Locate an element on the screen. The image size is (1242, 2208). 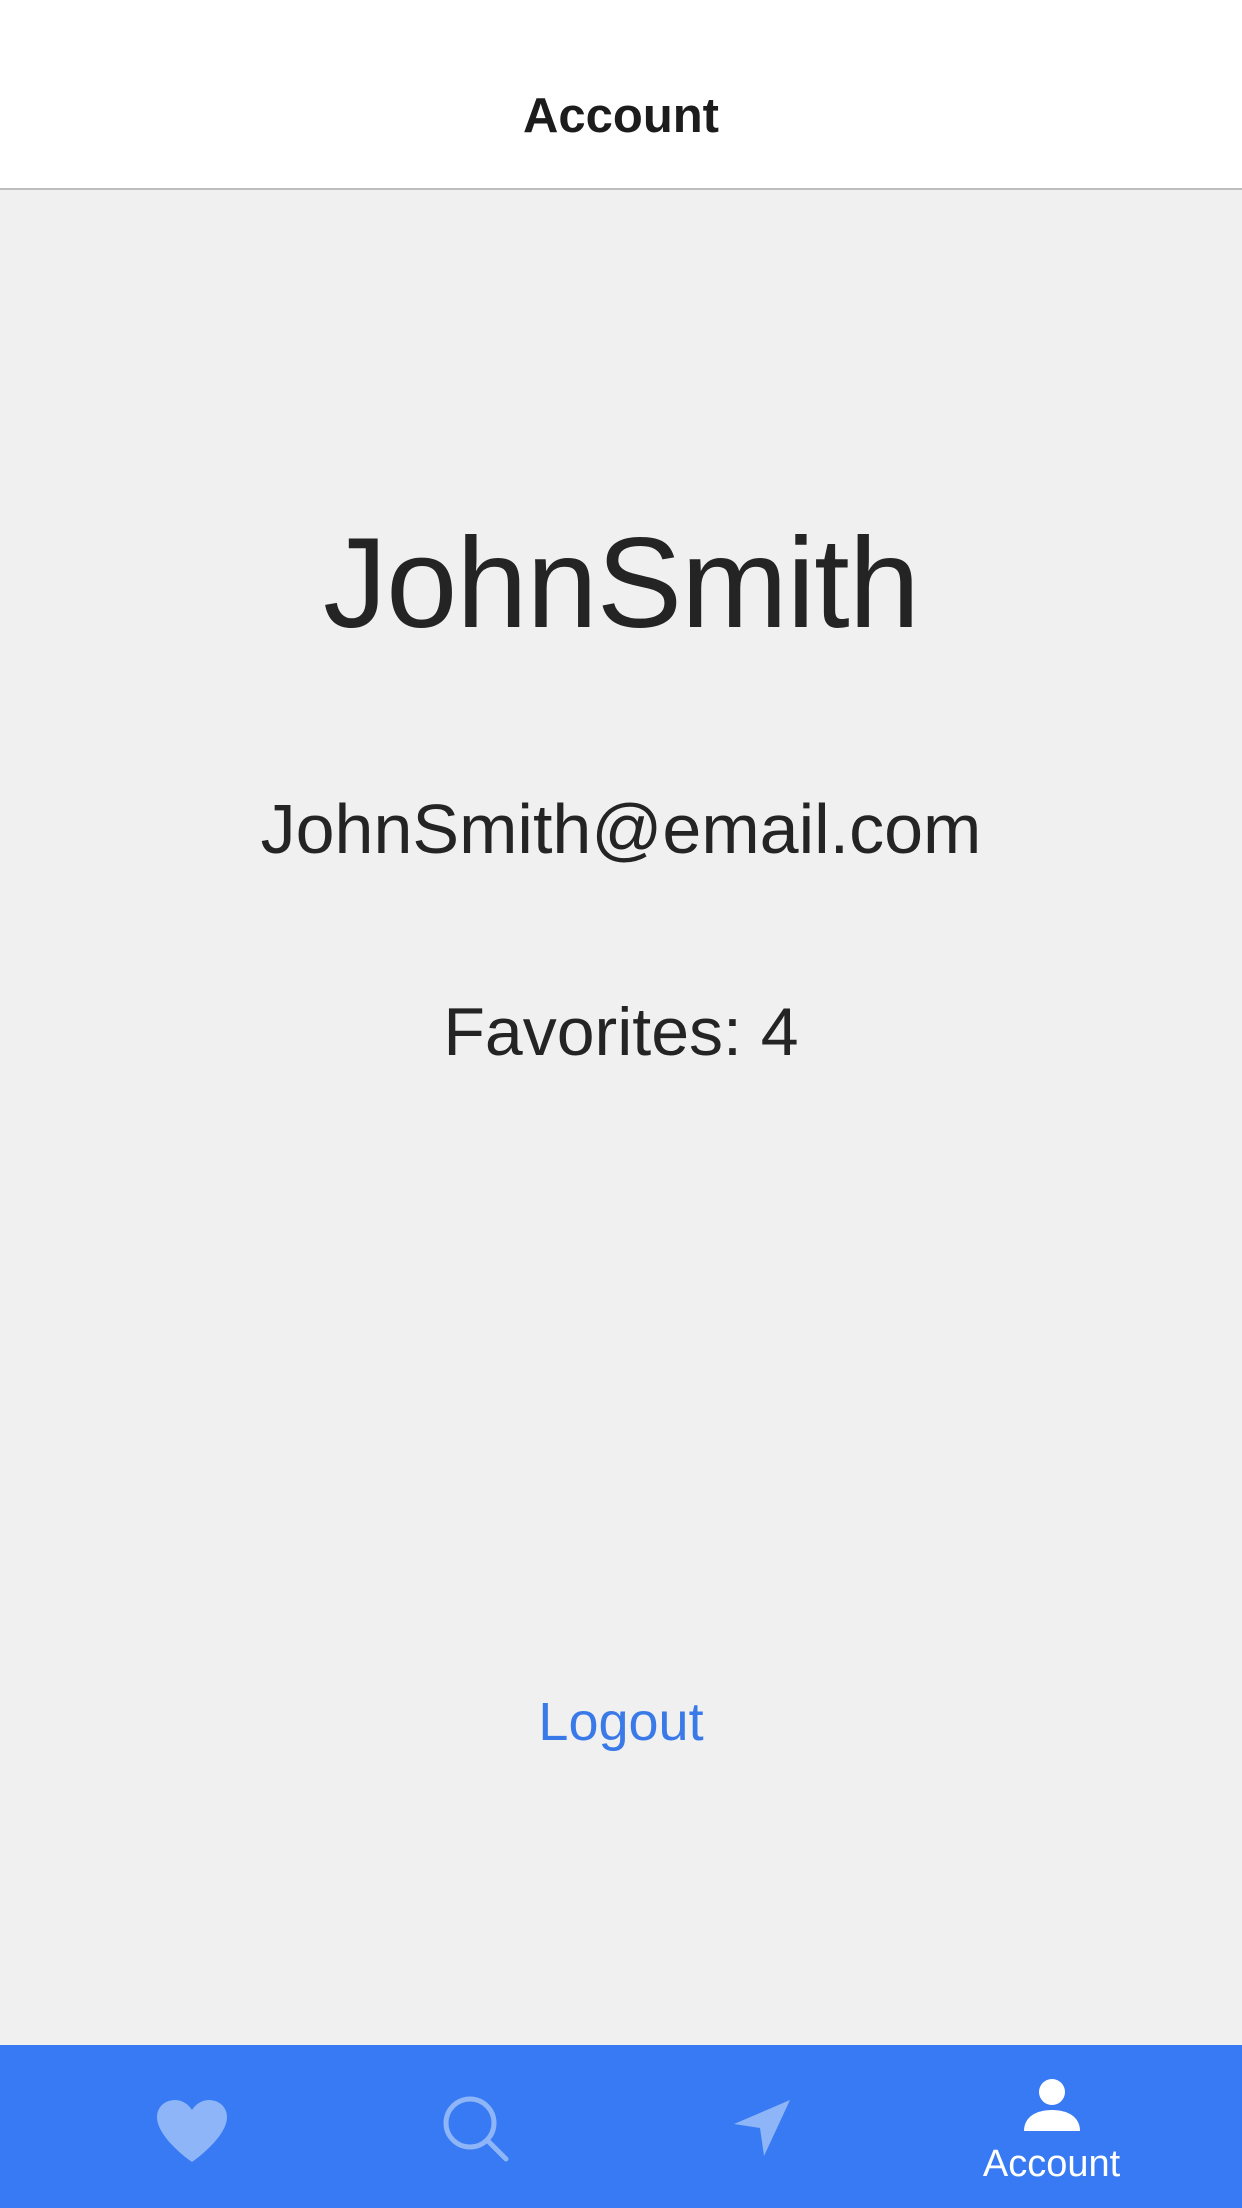
tab-account-label: Account is located at coordinates (1051, 2164).